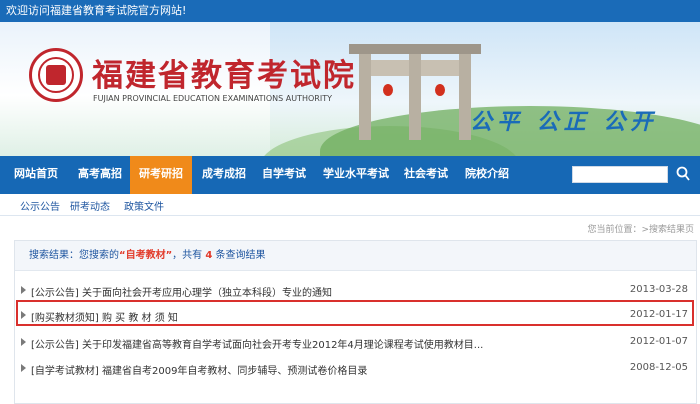  I want to click on result-date: 2012-01-07, so click(658, 341).